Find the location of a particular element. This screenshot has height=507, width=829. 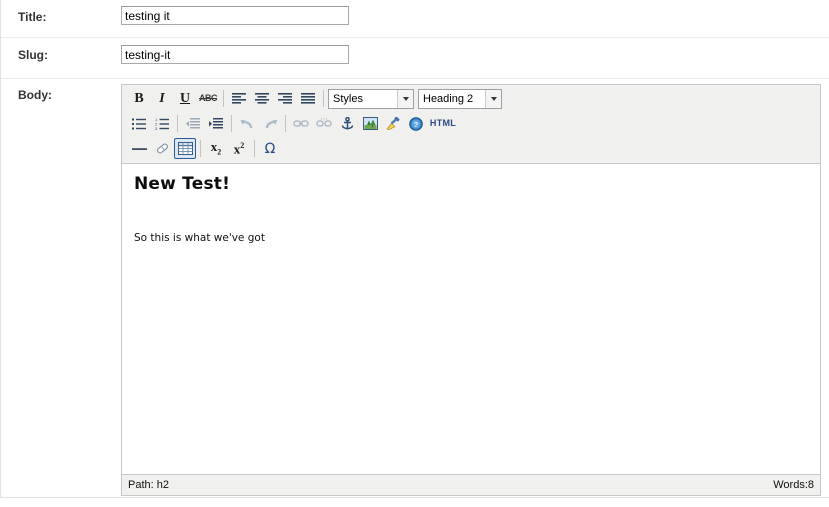

align-left-icon is located at coordinates (239, 98).